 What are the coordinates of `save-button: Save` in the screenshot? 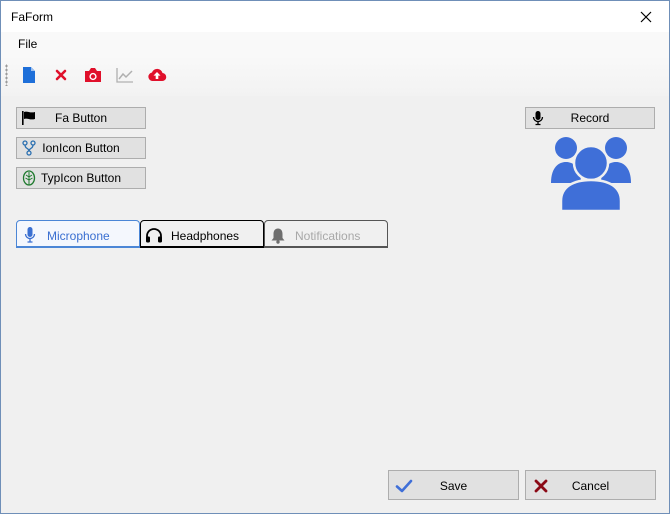 It's located at (453, 485).